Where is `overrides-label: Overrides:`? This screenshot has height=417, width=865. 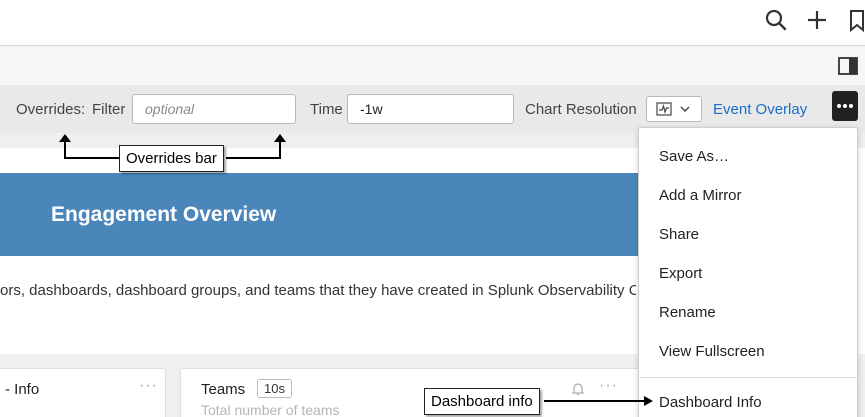
overrides-label: Overrides: is located at coordinates (51, 109).